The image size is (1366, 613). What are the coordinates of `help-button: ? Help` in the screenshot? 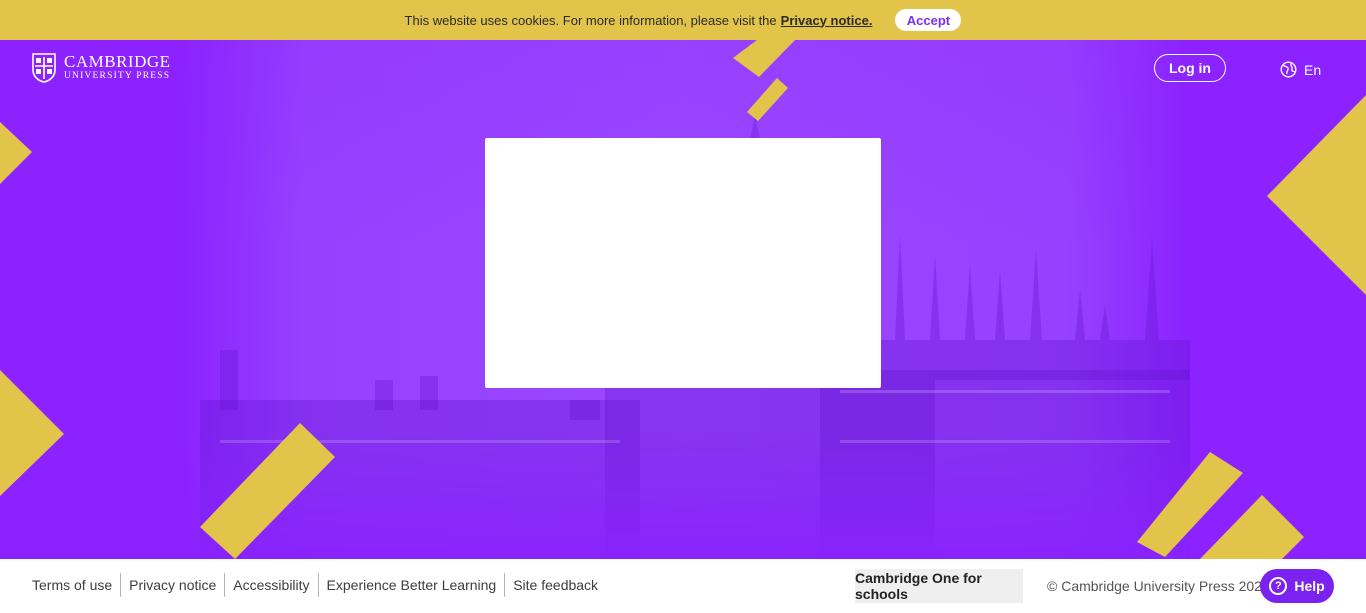 It's located at (1297, 586).